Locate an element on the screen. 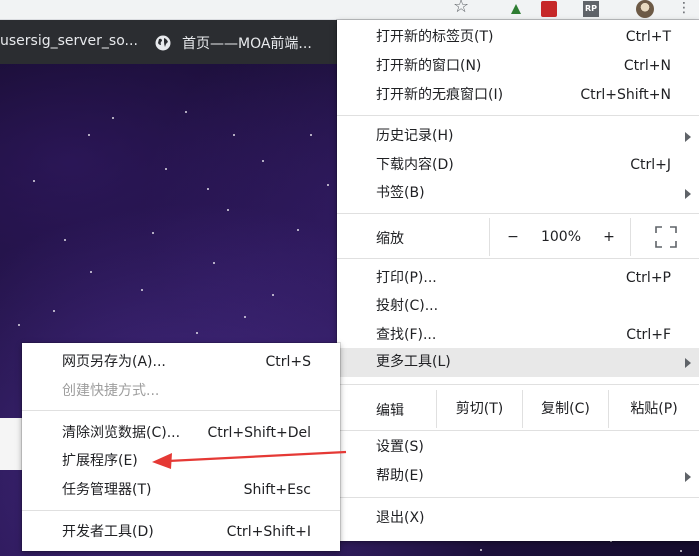 The image size is (699, 556). menu-edit-row: 编辑 剪切(T) 复制(C) 粘贴(P) is located at coordinates (518, 409).